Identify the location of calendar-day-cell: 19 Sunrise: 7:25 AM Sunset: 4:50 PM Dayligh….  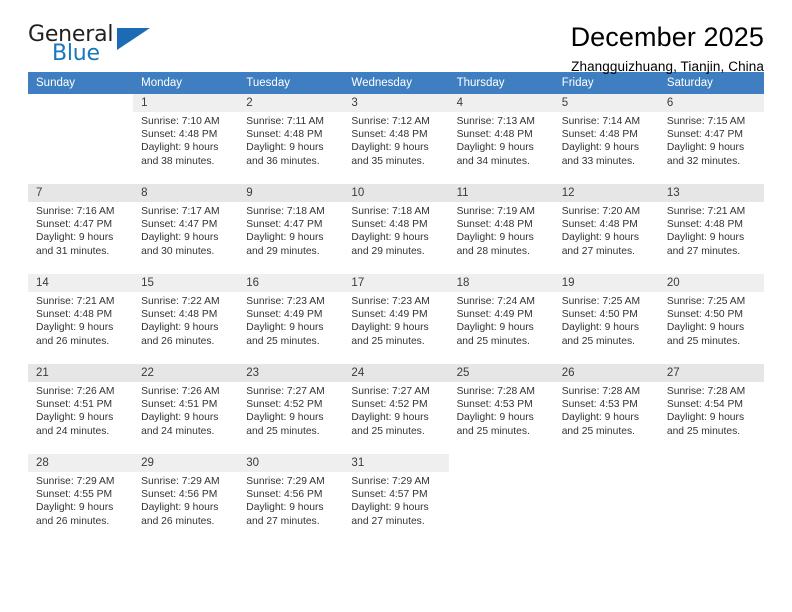
(606, 319).